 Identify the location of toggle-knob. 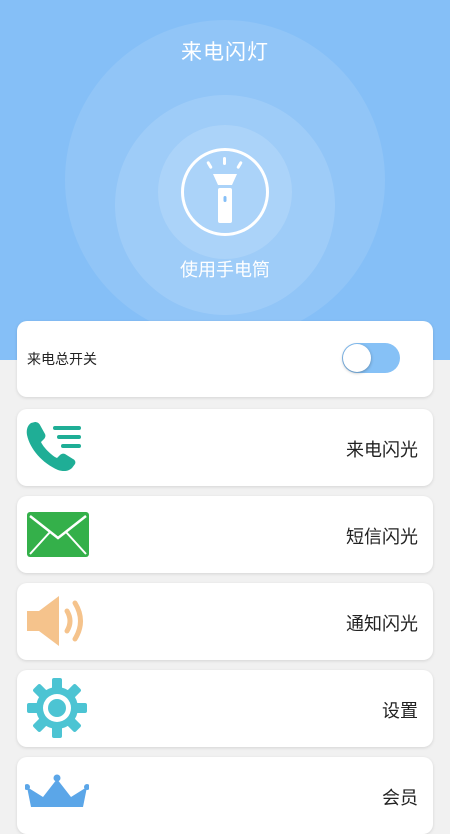
(357, 358).